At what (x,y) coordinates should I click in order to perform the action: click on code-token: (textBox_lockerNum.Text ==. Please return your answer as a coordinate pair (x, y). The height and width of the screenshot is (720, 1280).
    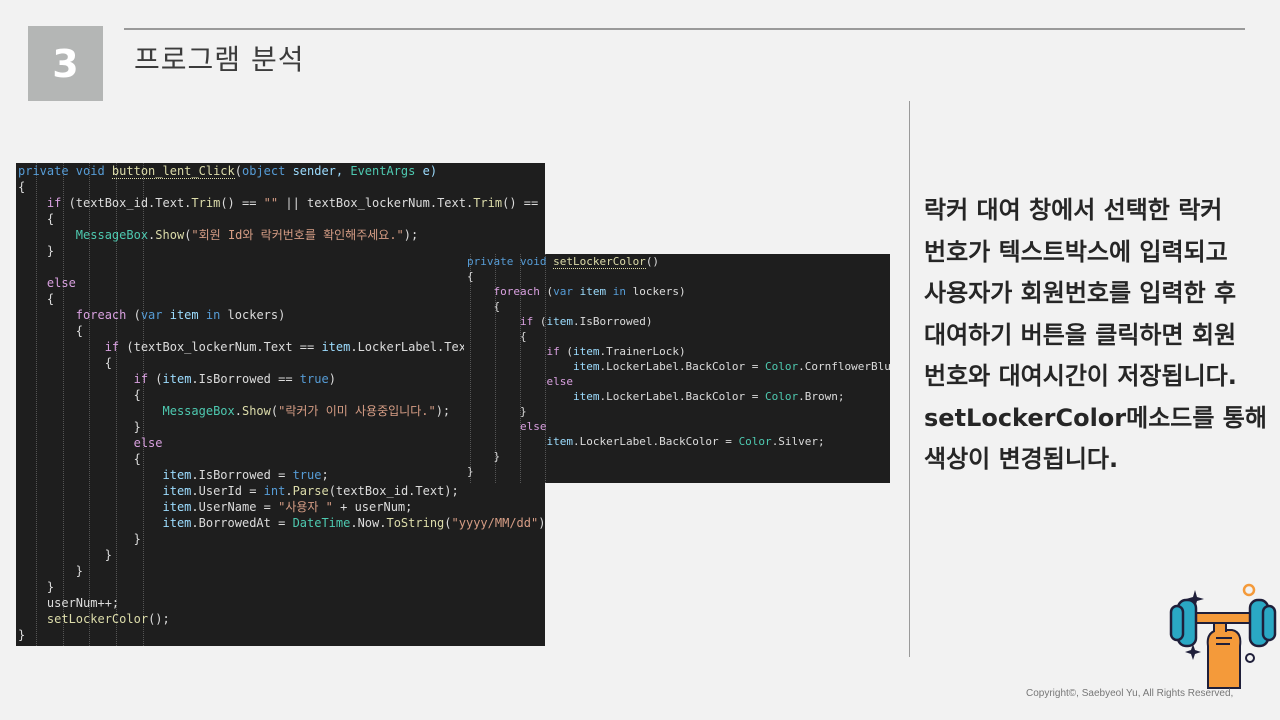
    Looking at the image, I should click on (224, 347).